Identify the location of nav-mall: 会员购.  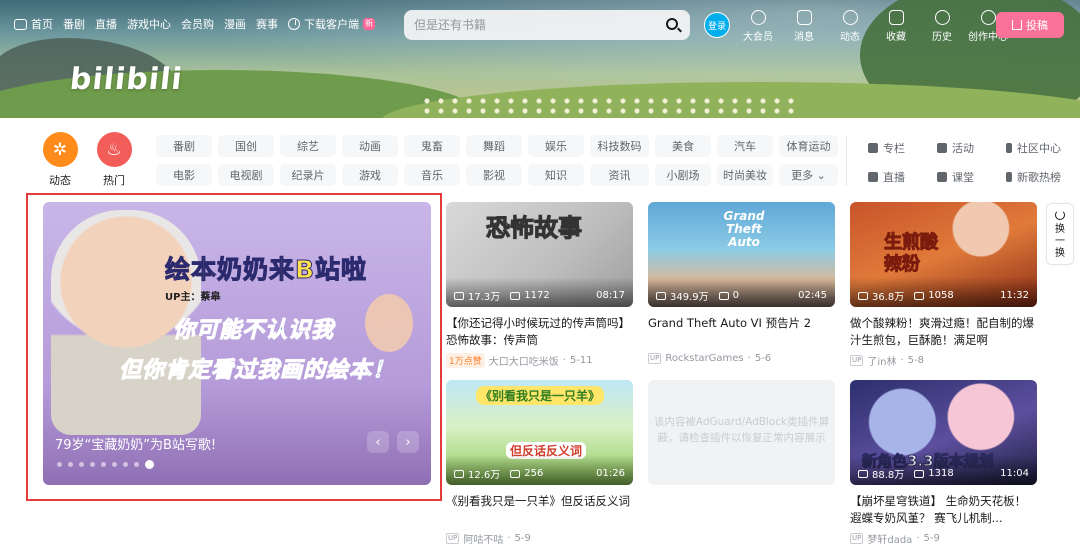
(197, 24).